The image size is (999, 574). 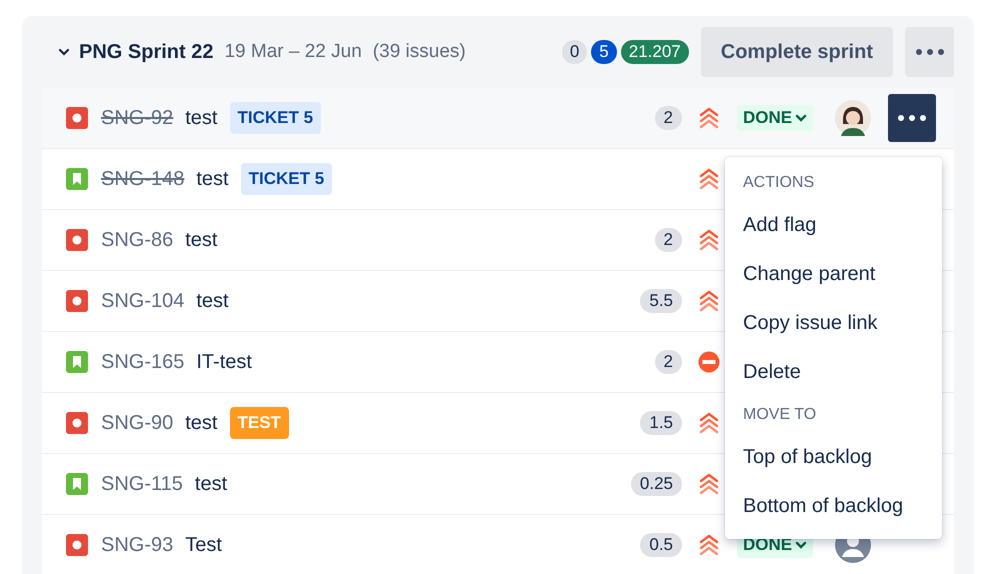 What do you see at coordinates (142, 301) in the screenshot?
I see `issue-key: SNG-104` at bounding box center [142, 301].